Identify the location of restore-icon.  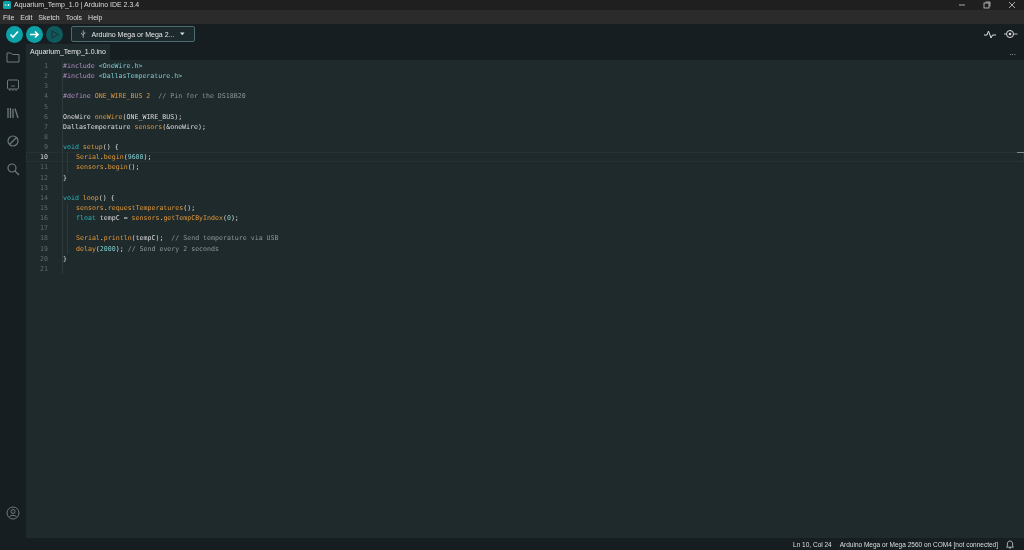
(987, 5).